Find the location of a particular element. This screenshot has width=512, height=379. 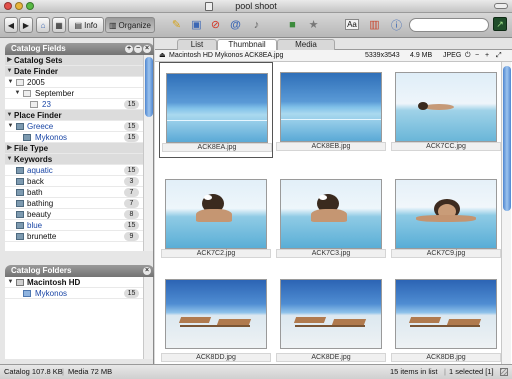

thumbnail-cell: ACK8DB.jpg is located at coordinates (446, 321).